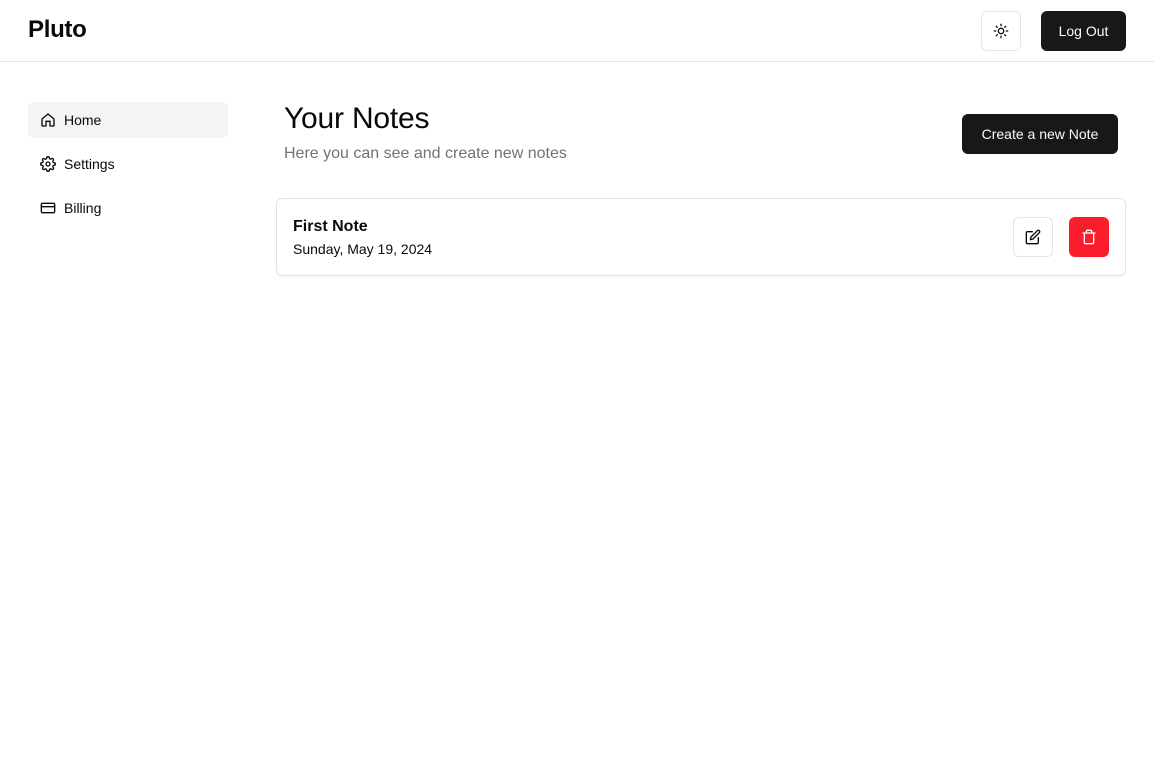 The image size is (1154, 773). What do you see at coordinates (701, 237) in the screenshot?
I see `note-card: First Note Sunday, May 19, 2024` at bounding box center [701, 237].